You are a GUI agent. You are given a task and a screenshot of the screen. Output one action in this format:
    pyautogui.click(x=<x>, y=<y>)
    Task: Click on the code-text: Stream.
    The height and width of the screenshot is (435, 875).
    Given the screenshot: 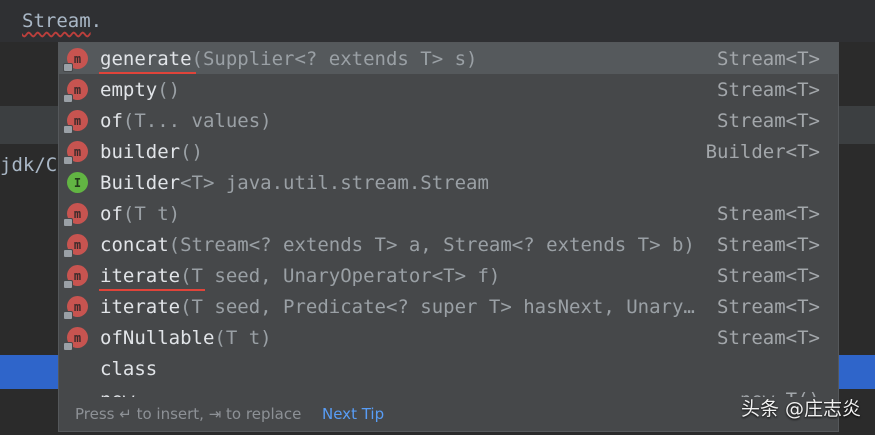 What is the action you would take?
    pyautogui.click(x=62, y=21)
    